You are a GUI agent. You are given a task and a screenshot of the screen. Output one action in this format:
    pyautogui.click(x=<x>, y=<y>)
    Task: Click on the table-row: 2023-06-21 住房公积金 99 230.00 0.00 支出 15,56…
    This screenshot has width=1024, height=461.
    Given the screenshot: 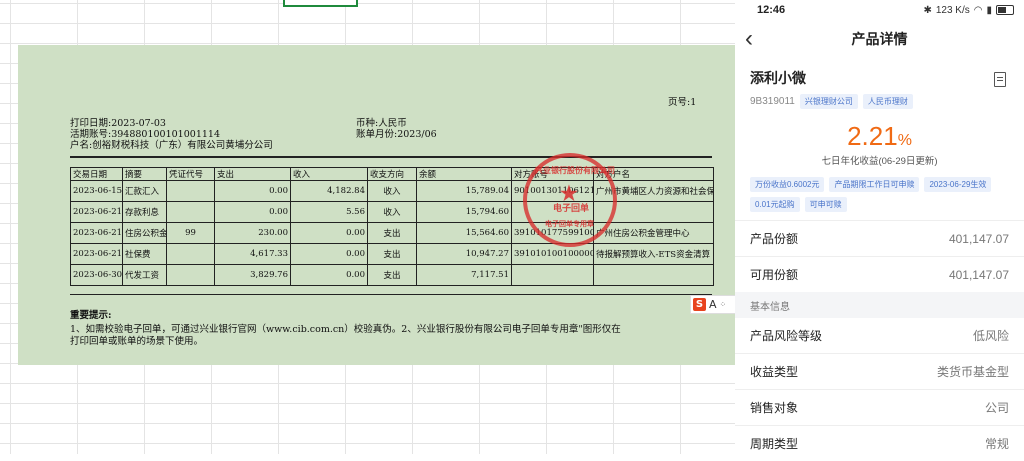 What is the action you would take?
    pyautogui.click(x=392, y=233)
    